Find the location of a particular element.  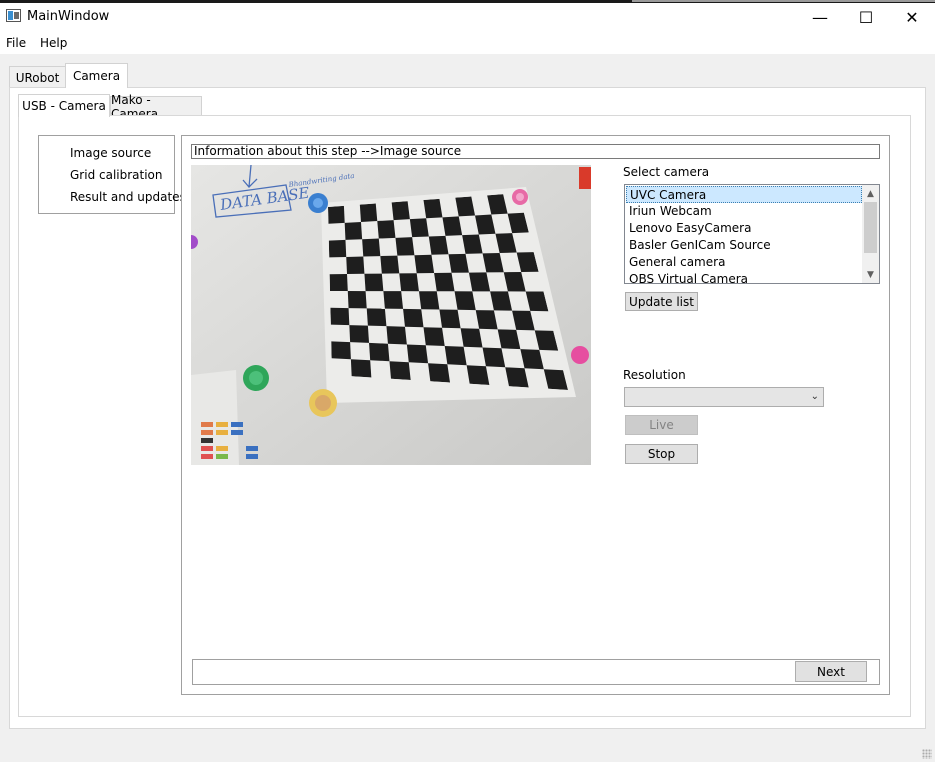

close-icon: ✕ is located at coordinates (912, 17).